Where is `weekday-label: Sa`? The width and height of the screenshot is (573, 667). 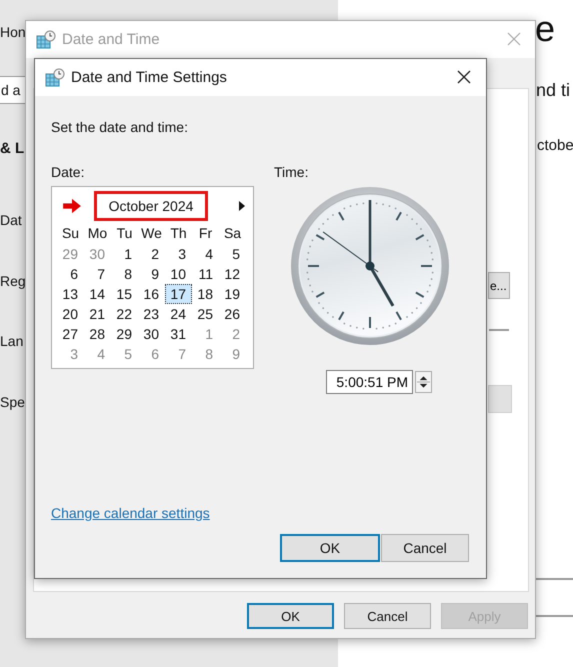 weekday-label: Sa is located at coordinates (232, 234).